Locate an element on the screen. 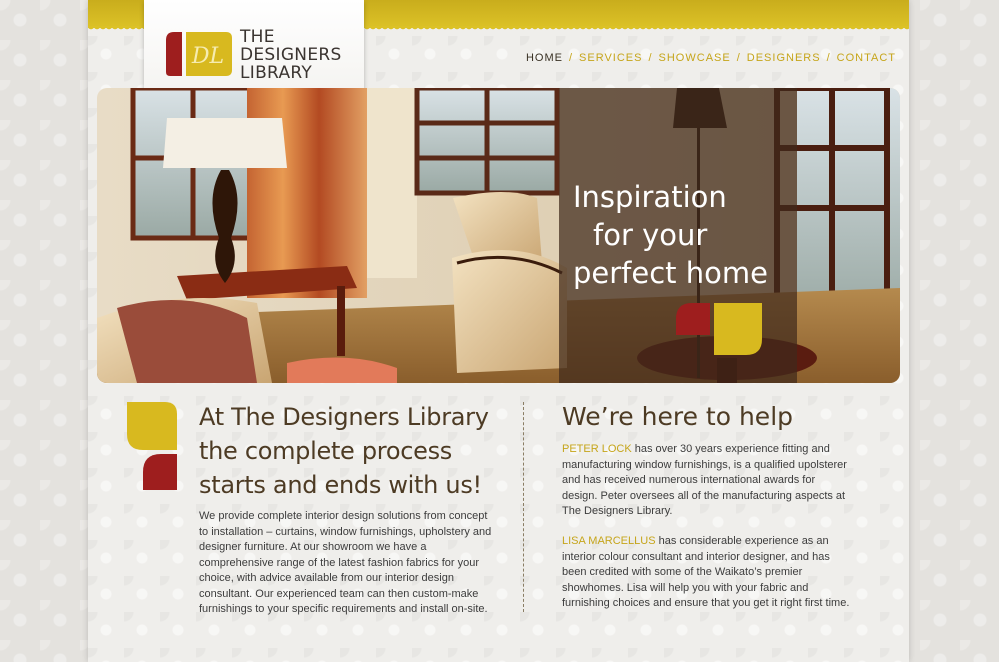  logo-wordmark: THE DESIGNERS LIBRARY is located at coordinates (299, 55).